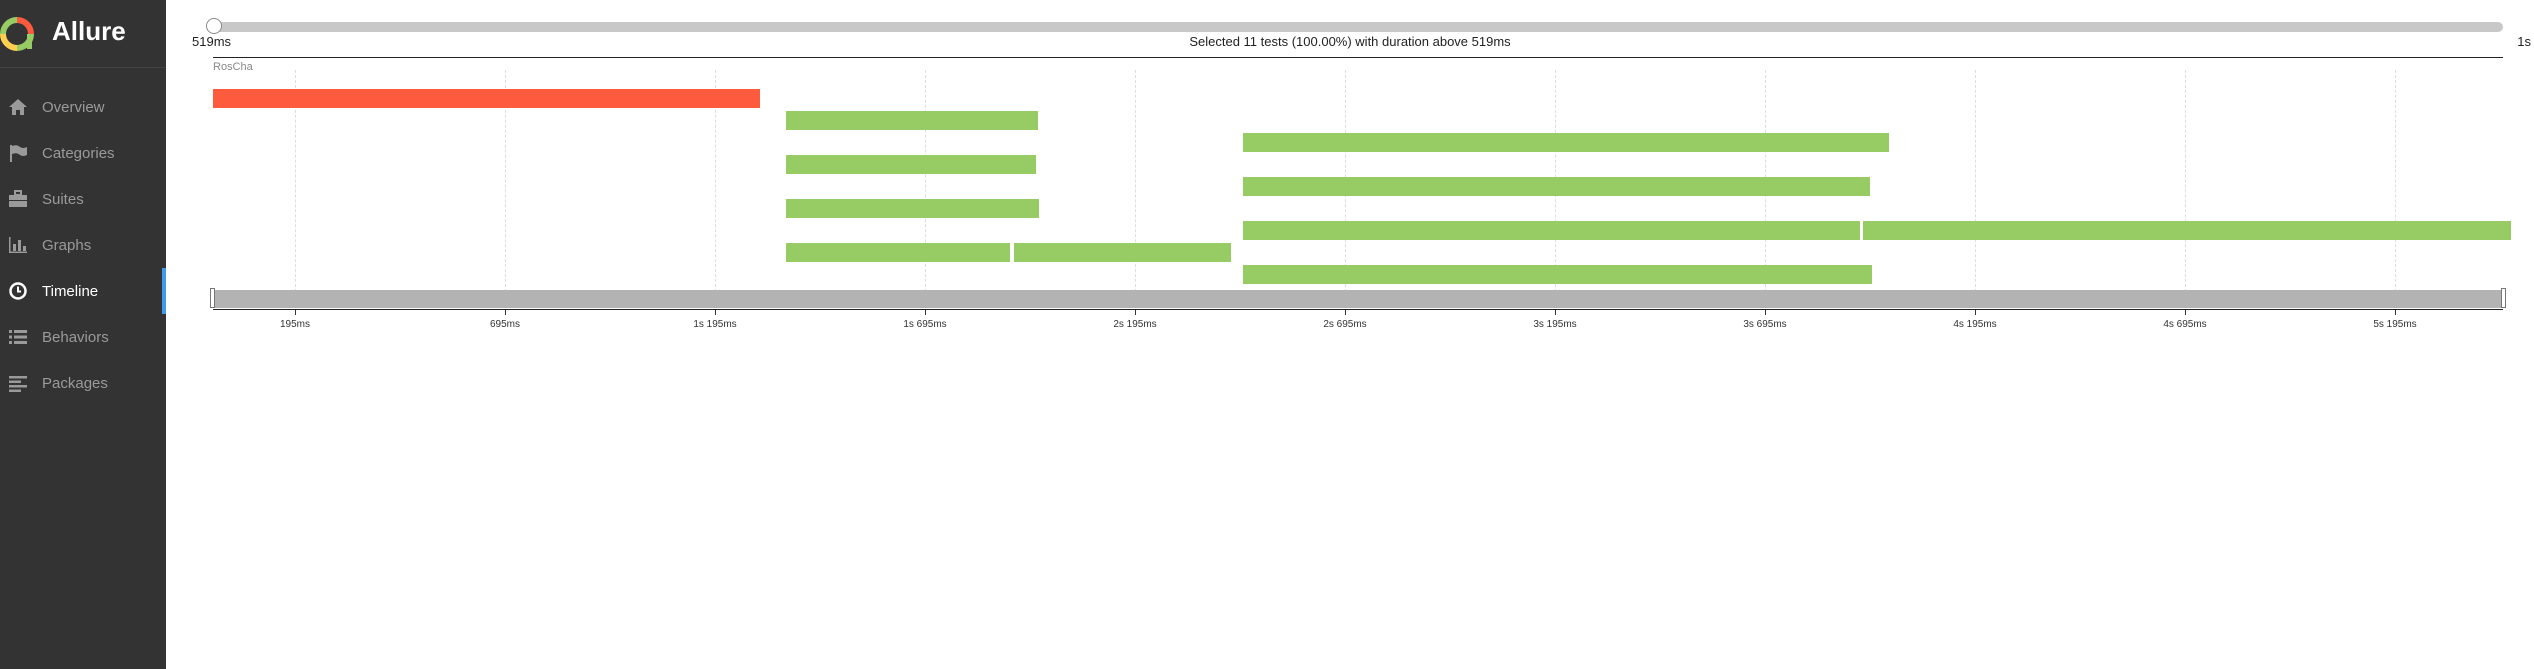  I want to click on sidebar-item-label: Behaviors, so click(75, 337).